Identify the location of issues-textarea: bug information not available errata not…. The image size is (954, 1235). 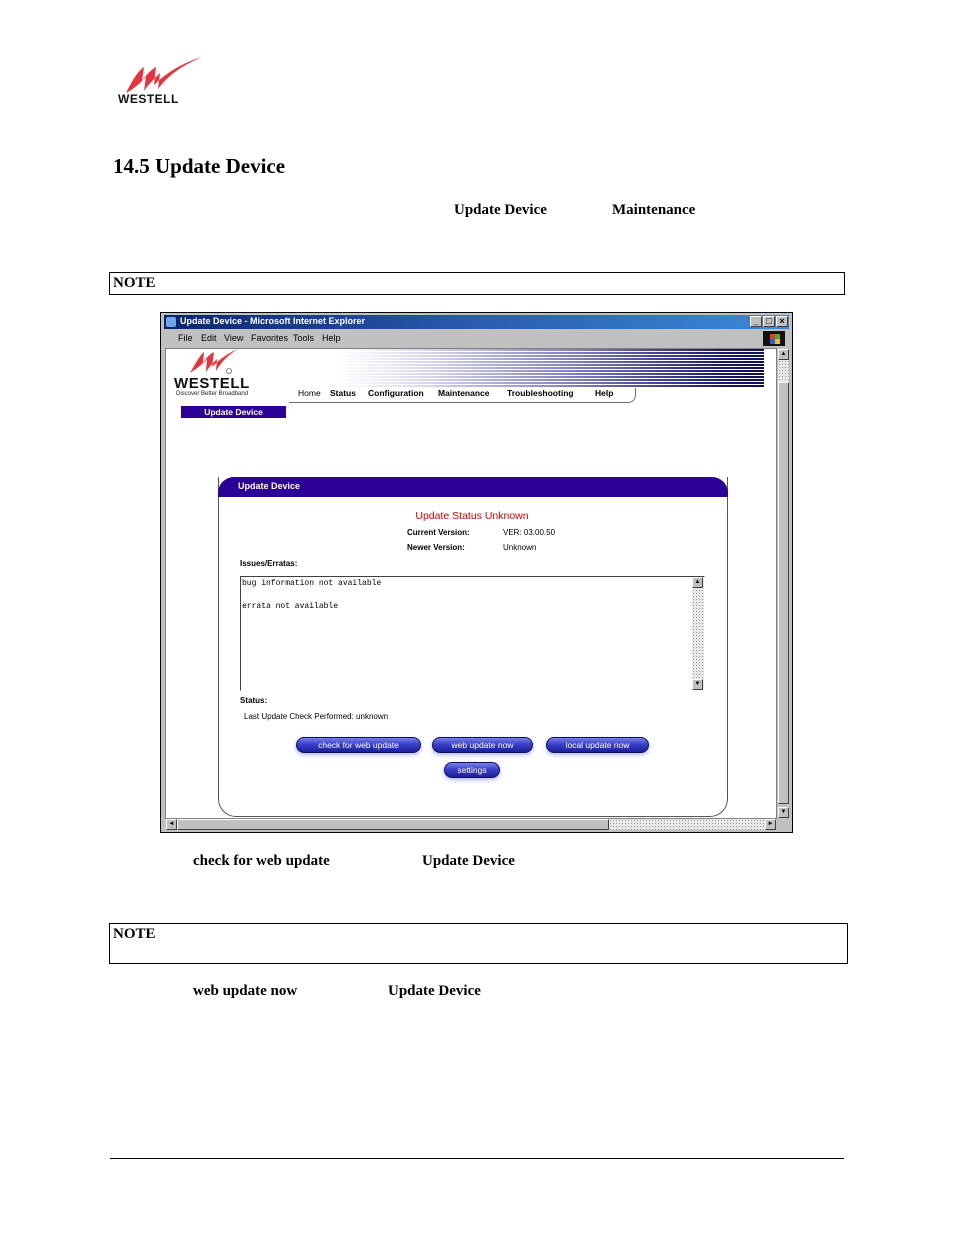
(472, 633).